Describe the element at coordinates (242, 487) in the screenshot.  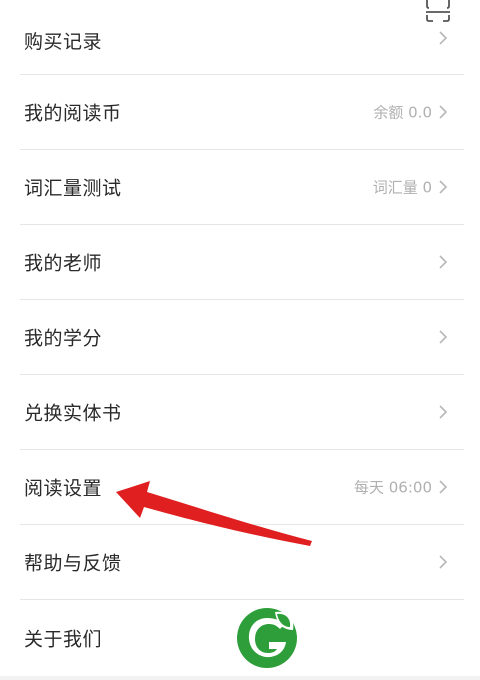
I see `menu-item-reading-settings: 阅读设置 每天 06:00` at that location.